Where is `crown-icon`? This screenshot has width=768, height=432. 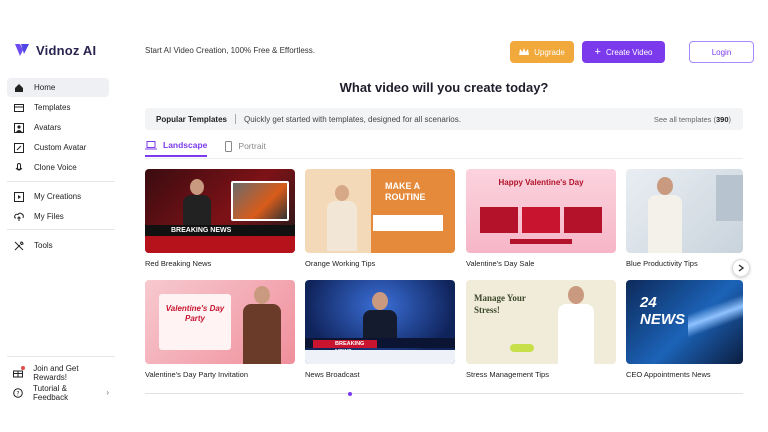 crown-icon is located at coordinates (524, 51).